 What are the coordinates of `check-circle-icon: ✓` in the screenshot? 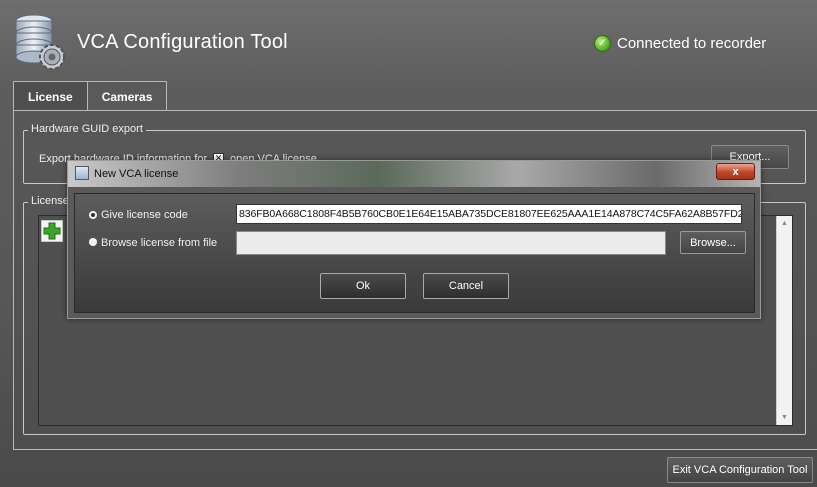 It's located at (602, 43).